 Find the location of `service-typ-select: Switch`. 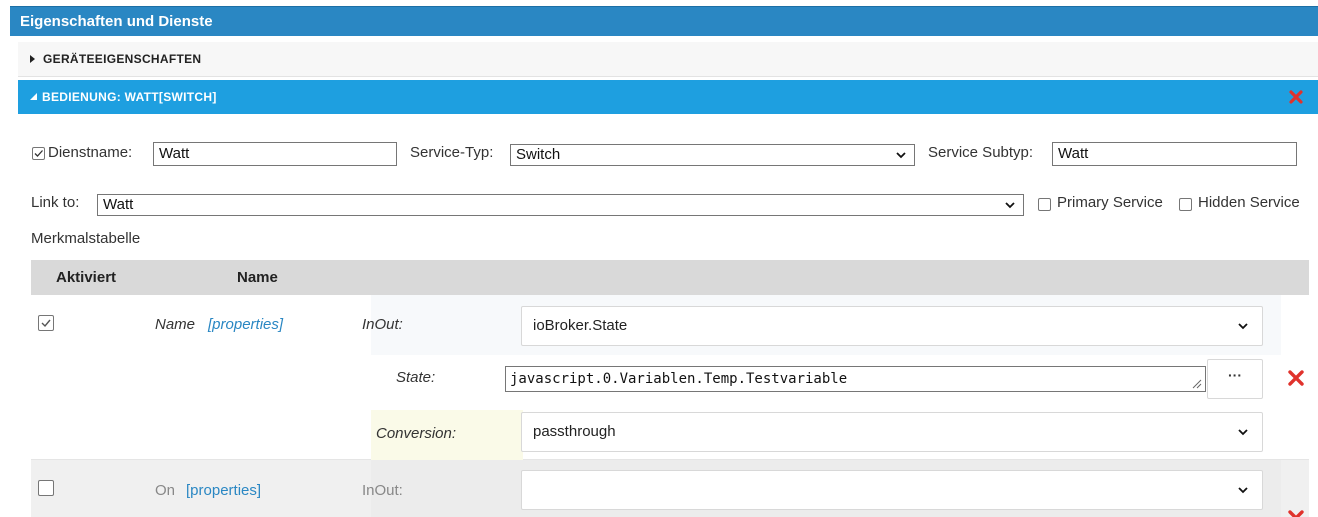

service-typ-select: Switch is located at coordinates (712, 155).